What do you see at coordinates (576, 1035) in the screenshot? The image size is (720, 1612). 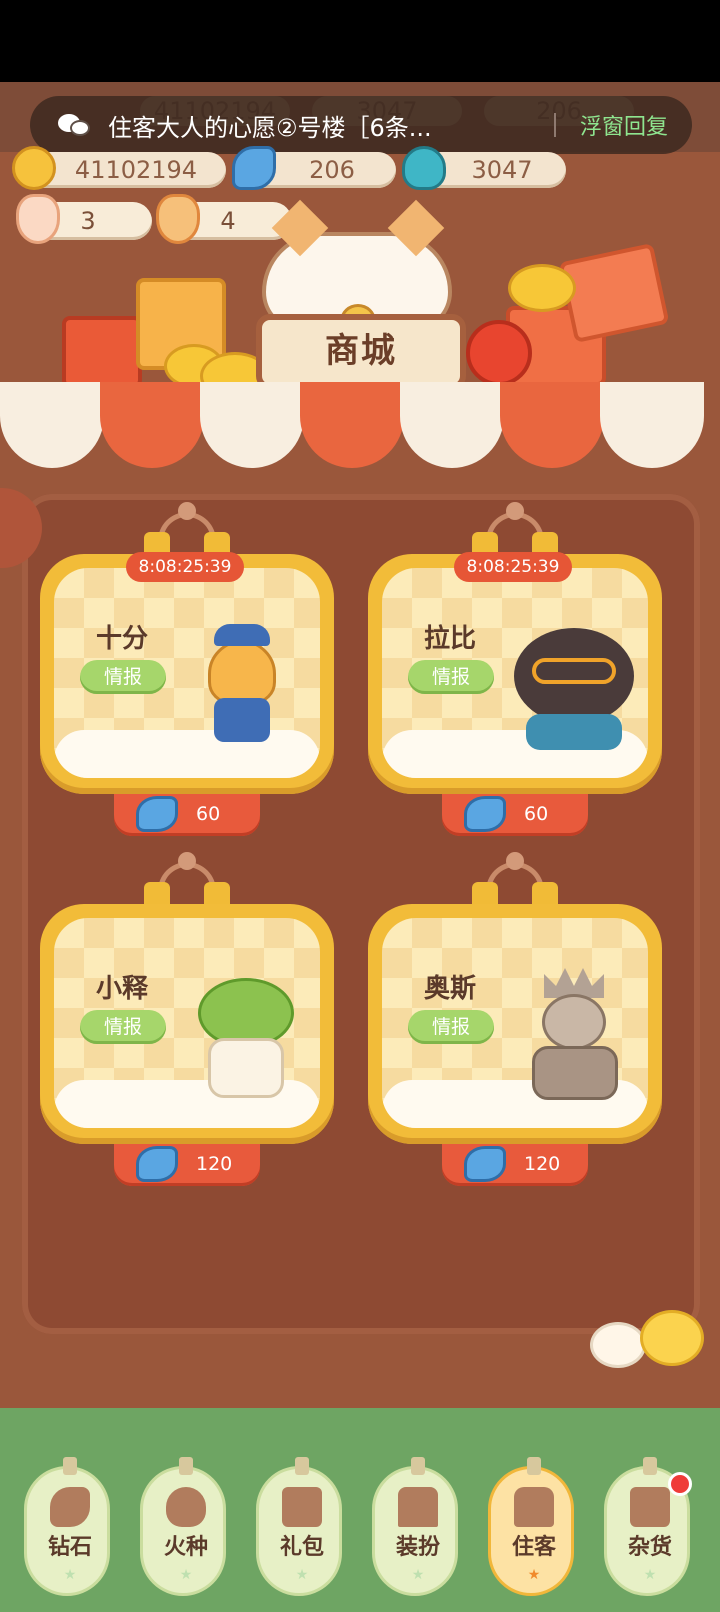 I see `stone-king-statue-icon` at bounding box center [576, 1035].